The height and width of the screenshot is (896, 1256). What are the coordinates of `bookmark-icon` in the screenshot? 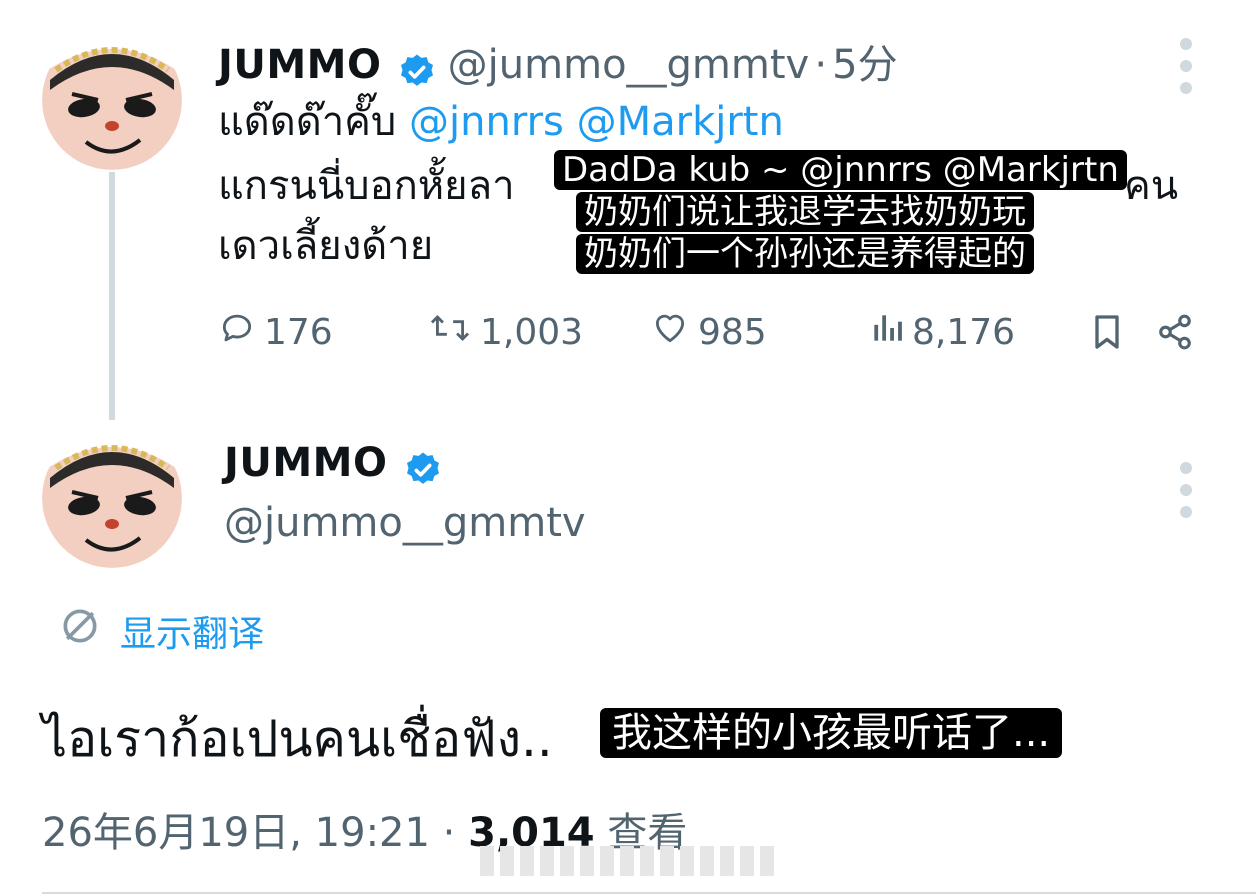 It's located at (1107, 334).